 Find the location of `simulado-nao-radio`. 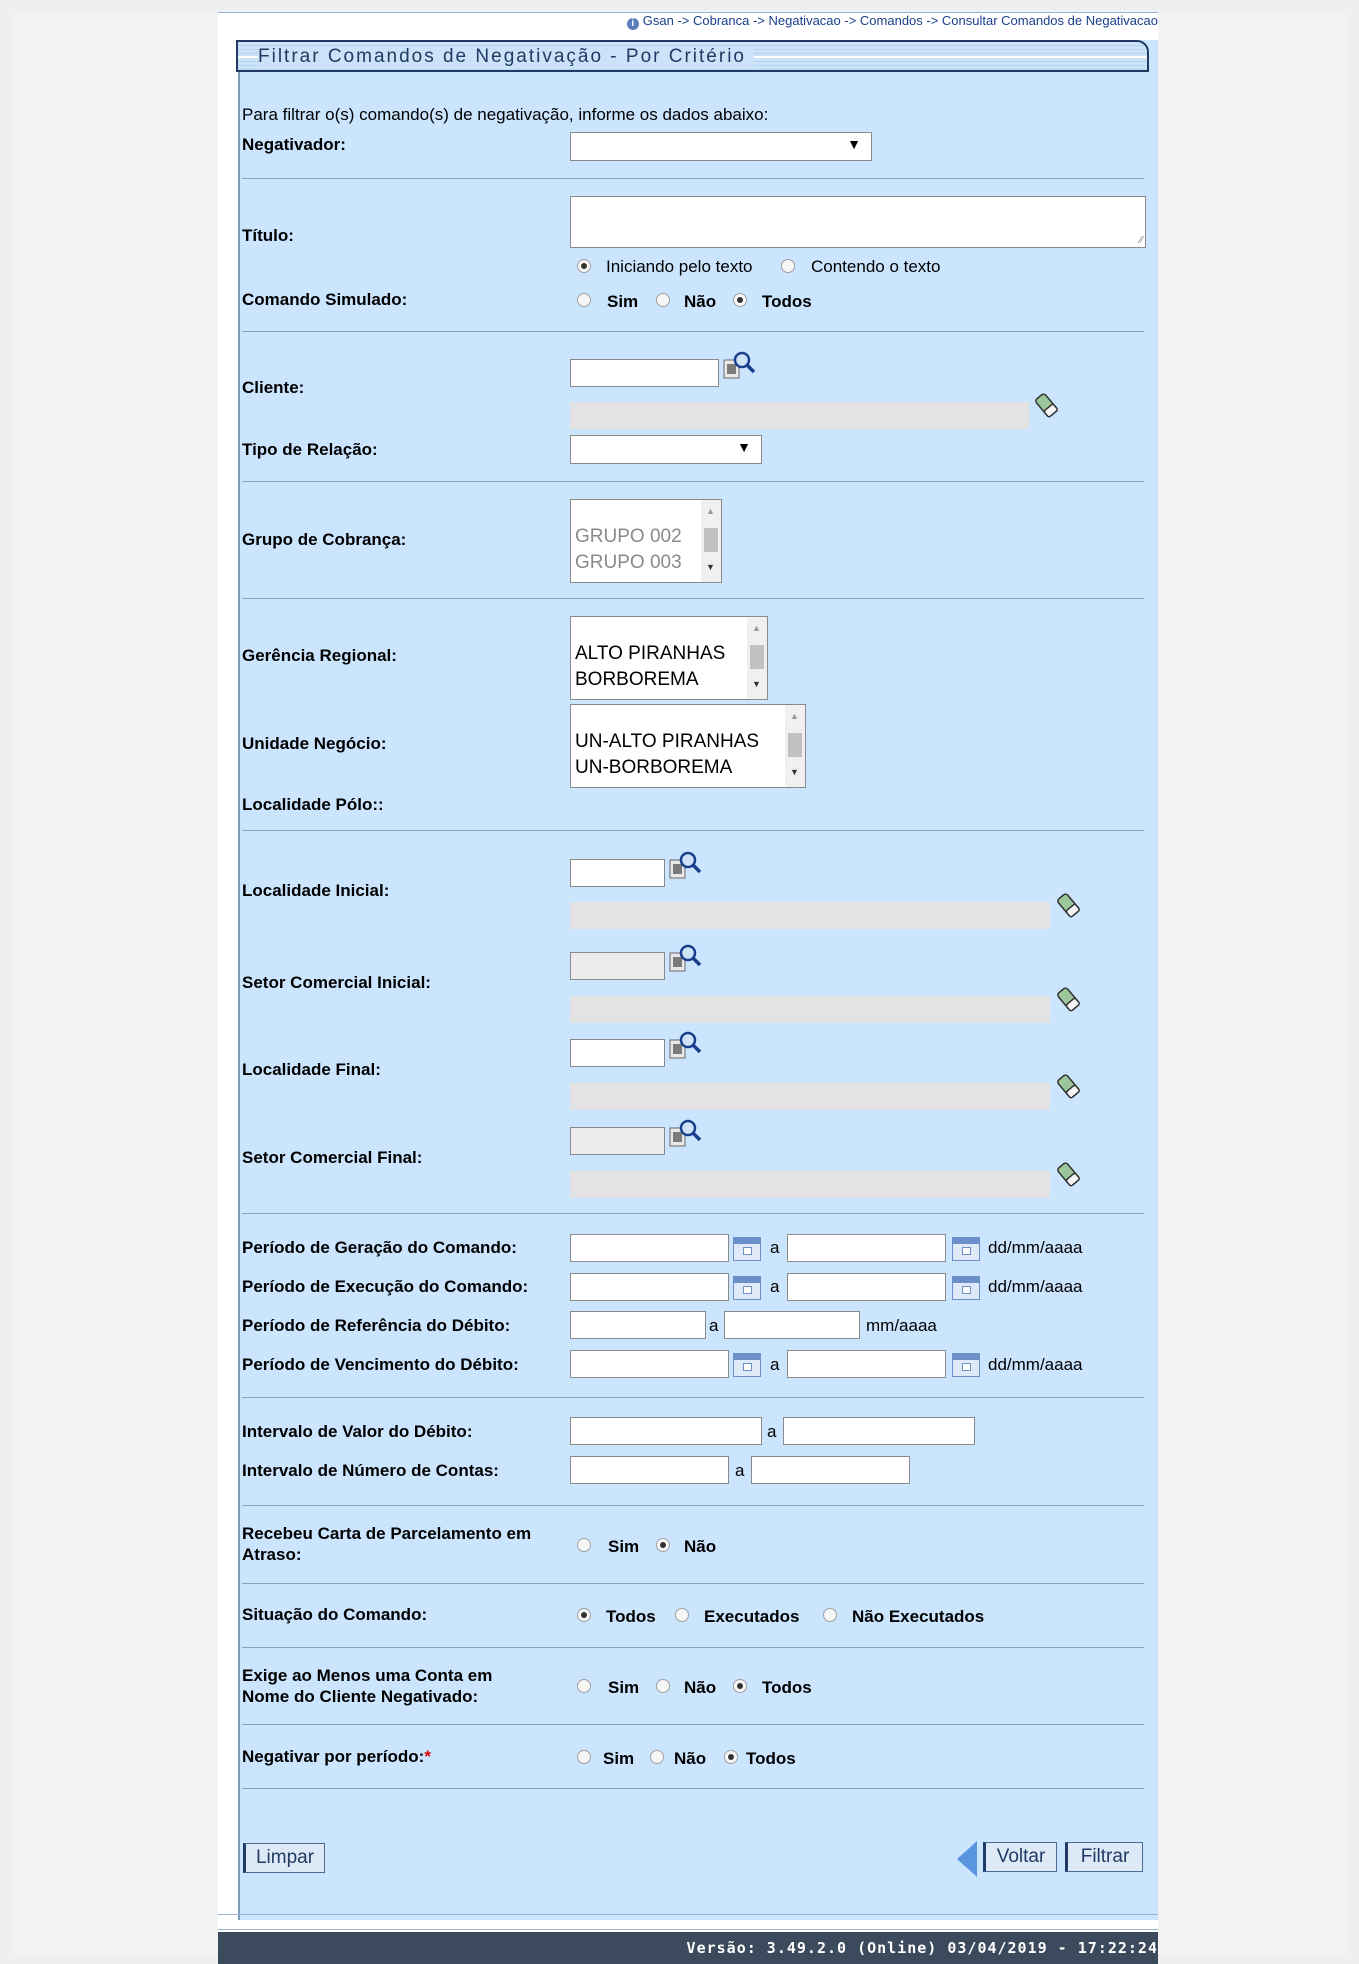

simulado-nao-radio is located at coordinates (663, 300).